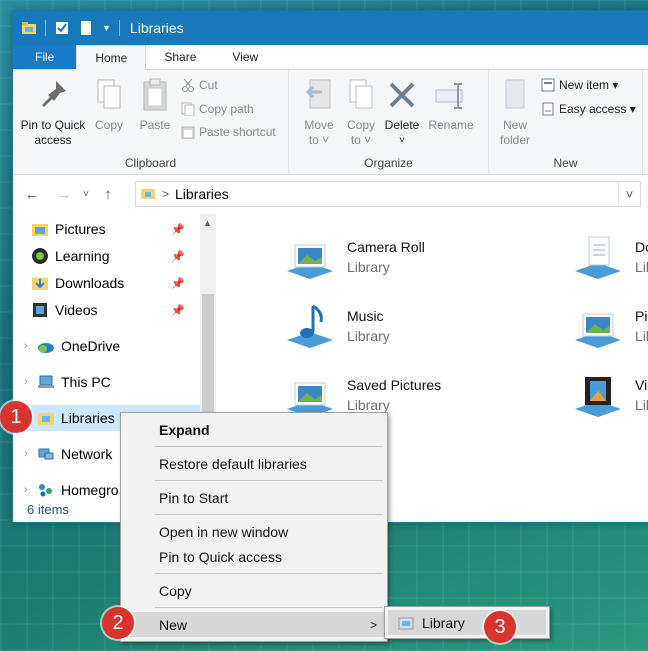 This screenshot has height=651, width=648. I want to click on videos-library-icon, so click(598, 397).